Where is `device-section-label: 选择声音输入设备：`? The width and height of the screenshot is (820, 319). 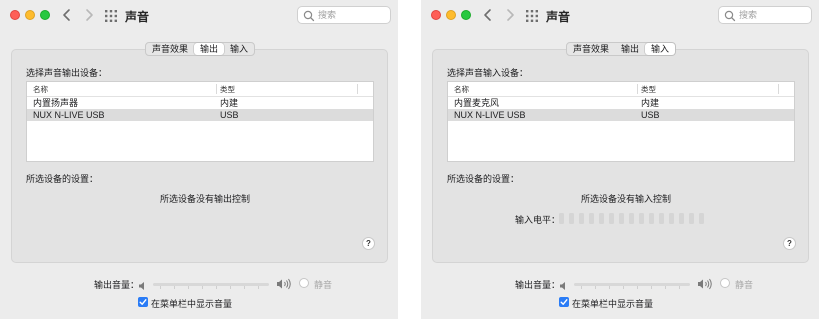
device-section-label: 选择声音输入设备： is located at coordinates (488, 73).